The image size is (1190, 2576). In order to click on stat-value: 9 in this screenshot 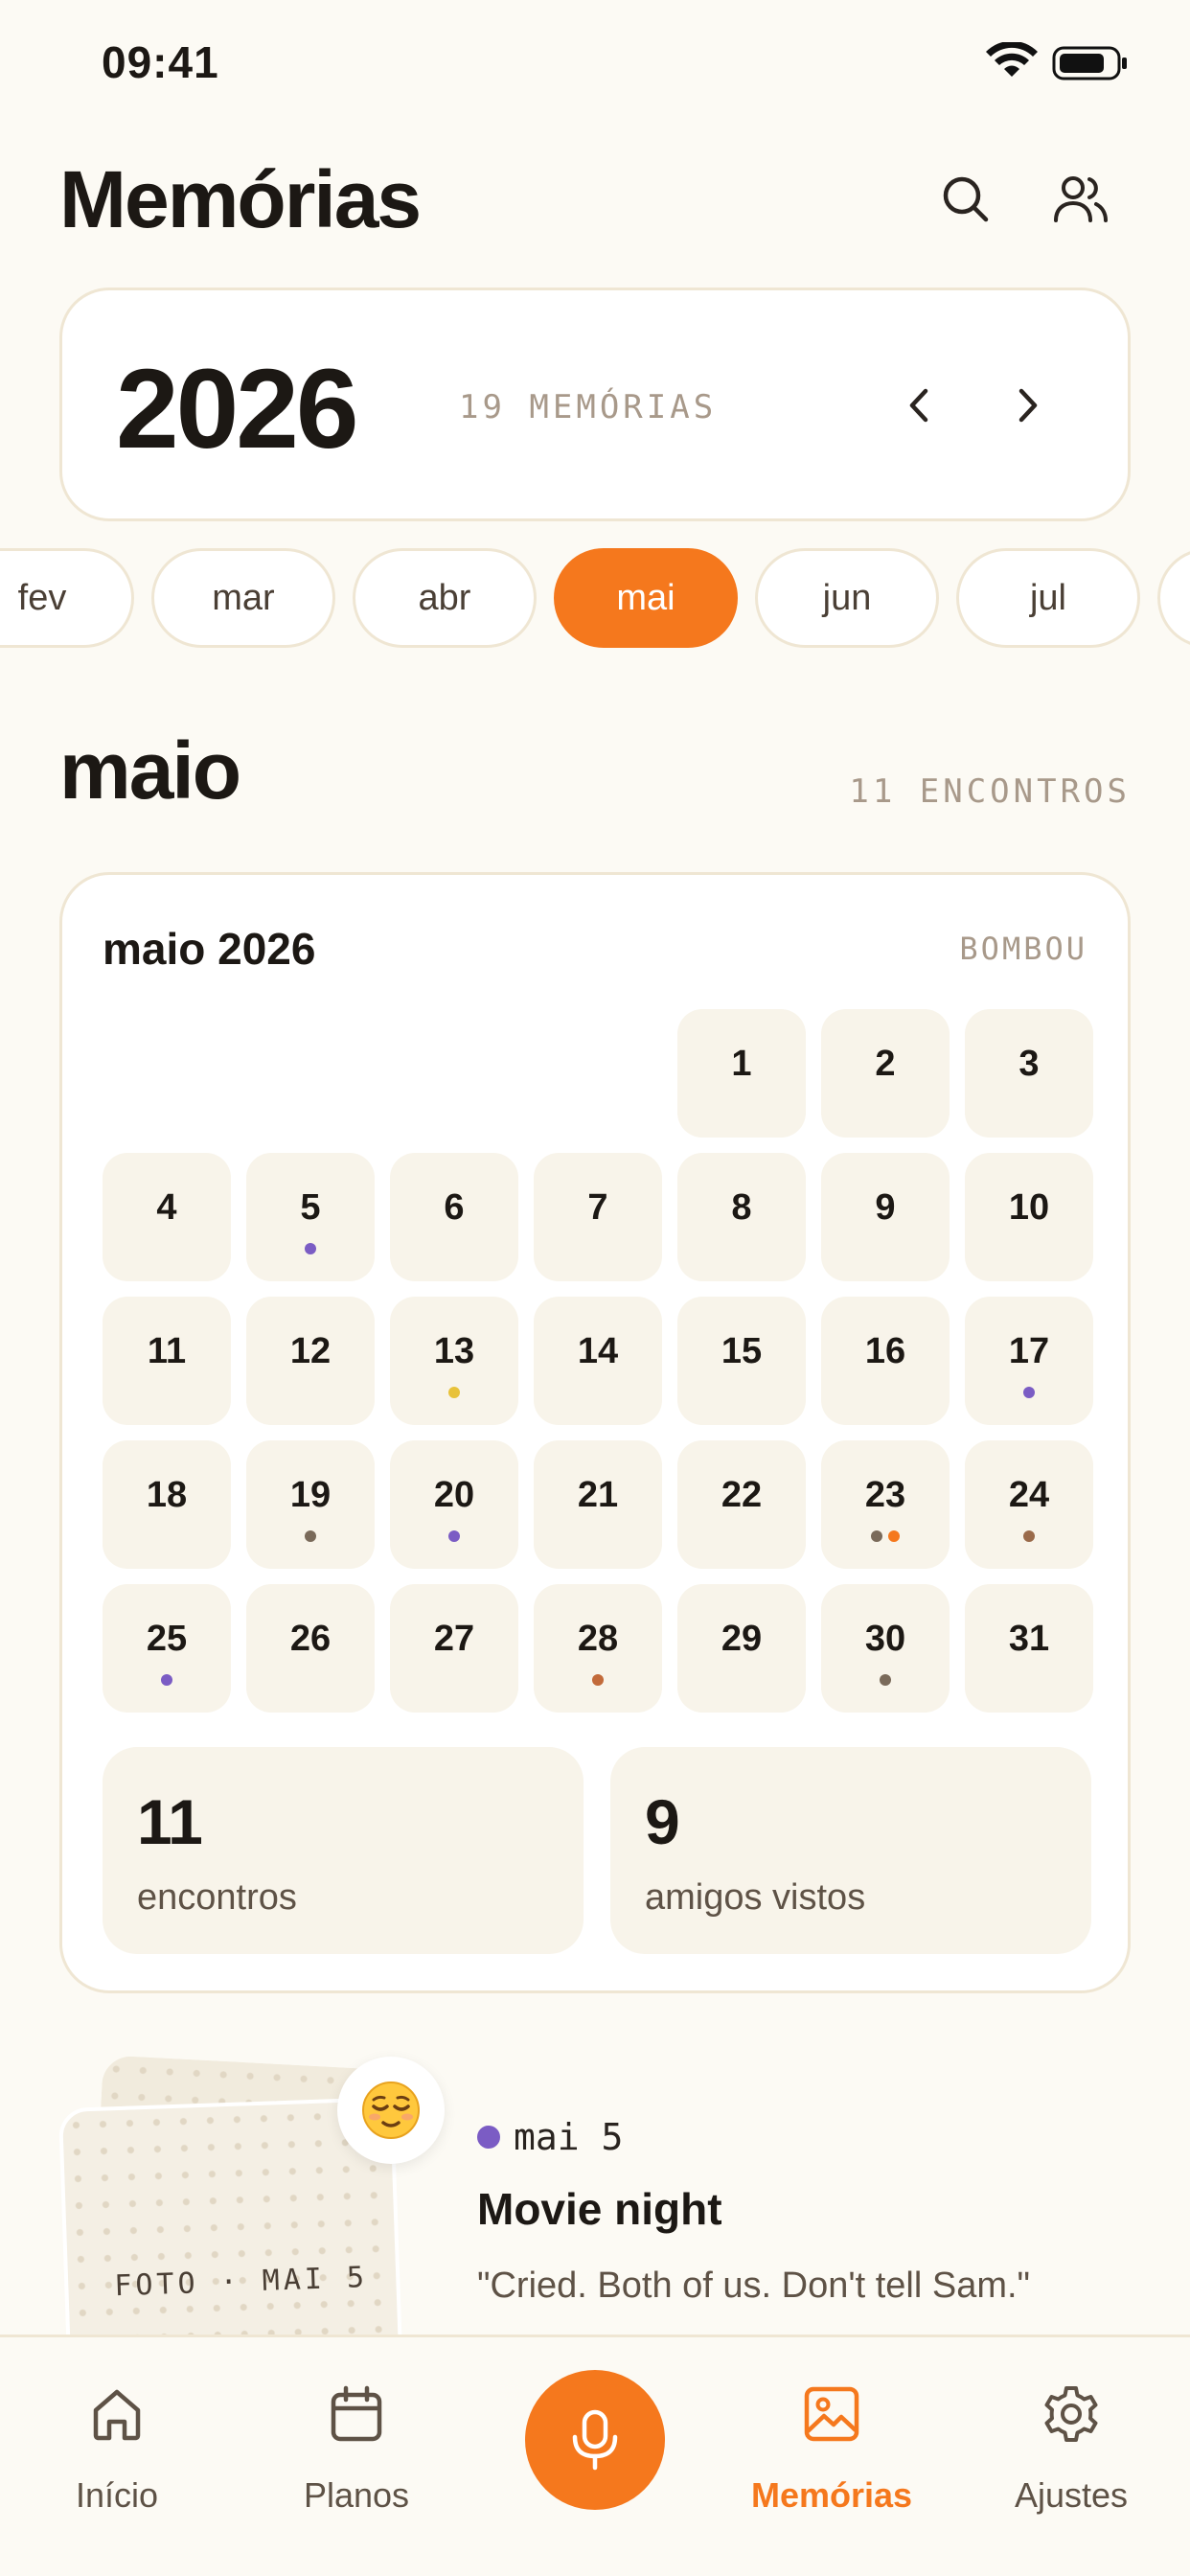, I will do `click(663, 1821)`.